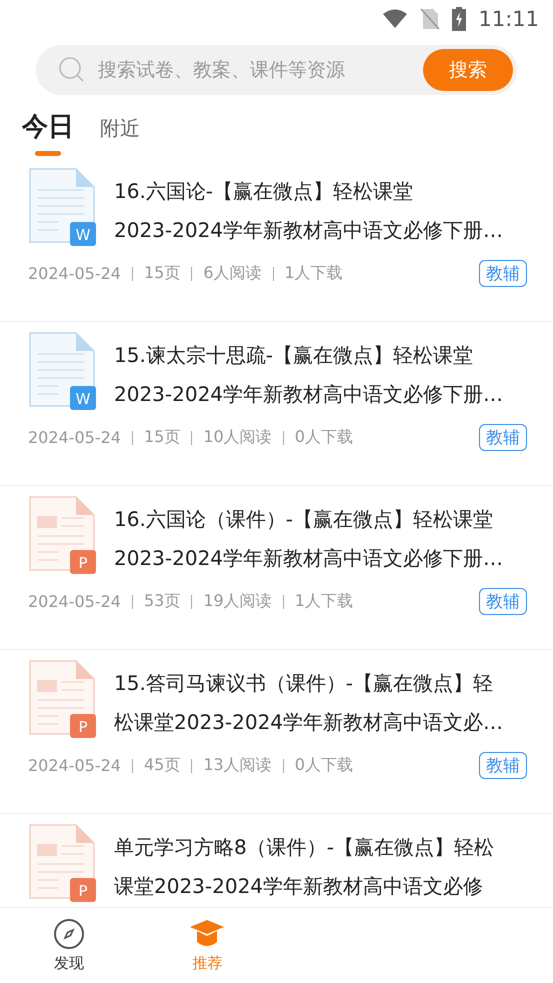  Describe the element at coordinates (237, 765) in the screenshot. I see `read-count: 13人阅读` at that location.